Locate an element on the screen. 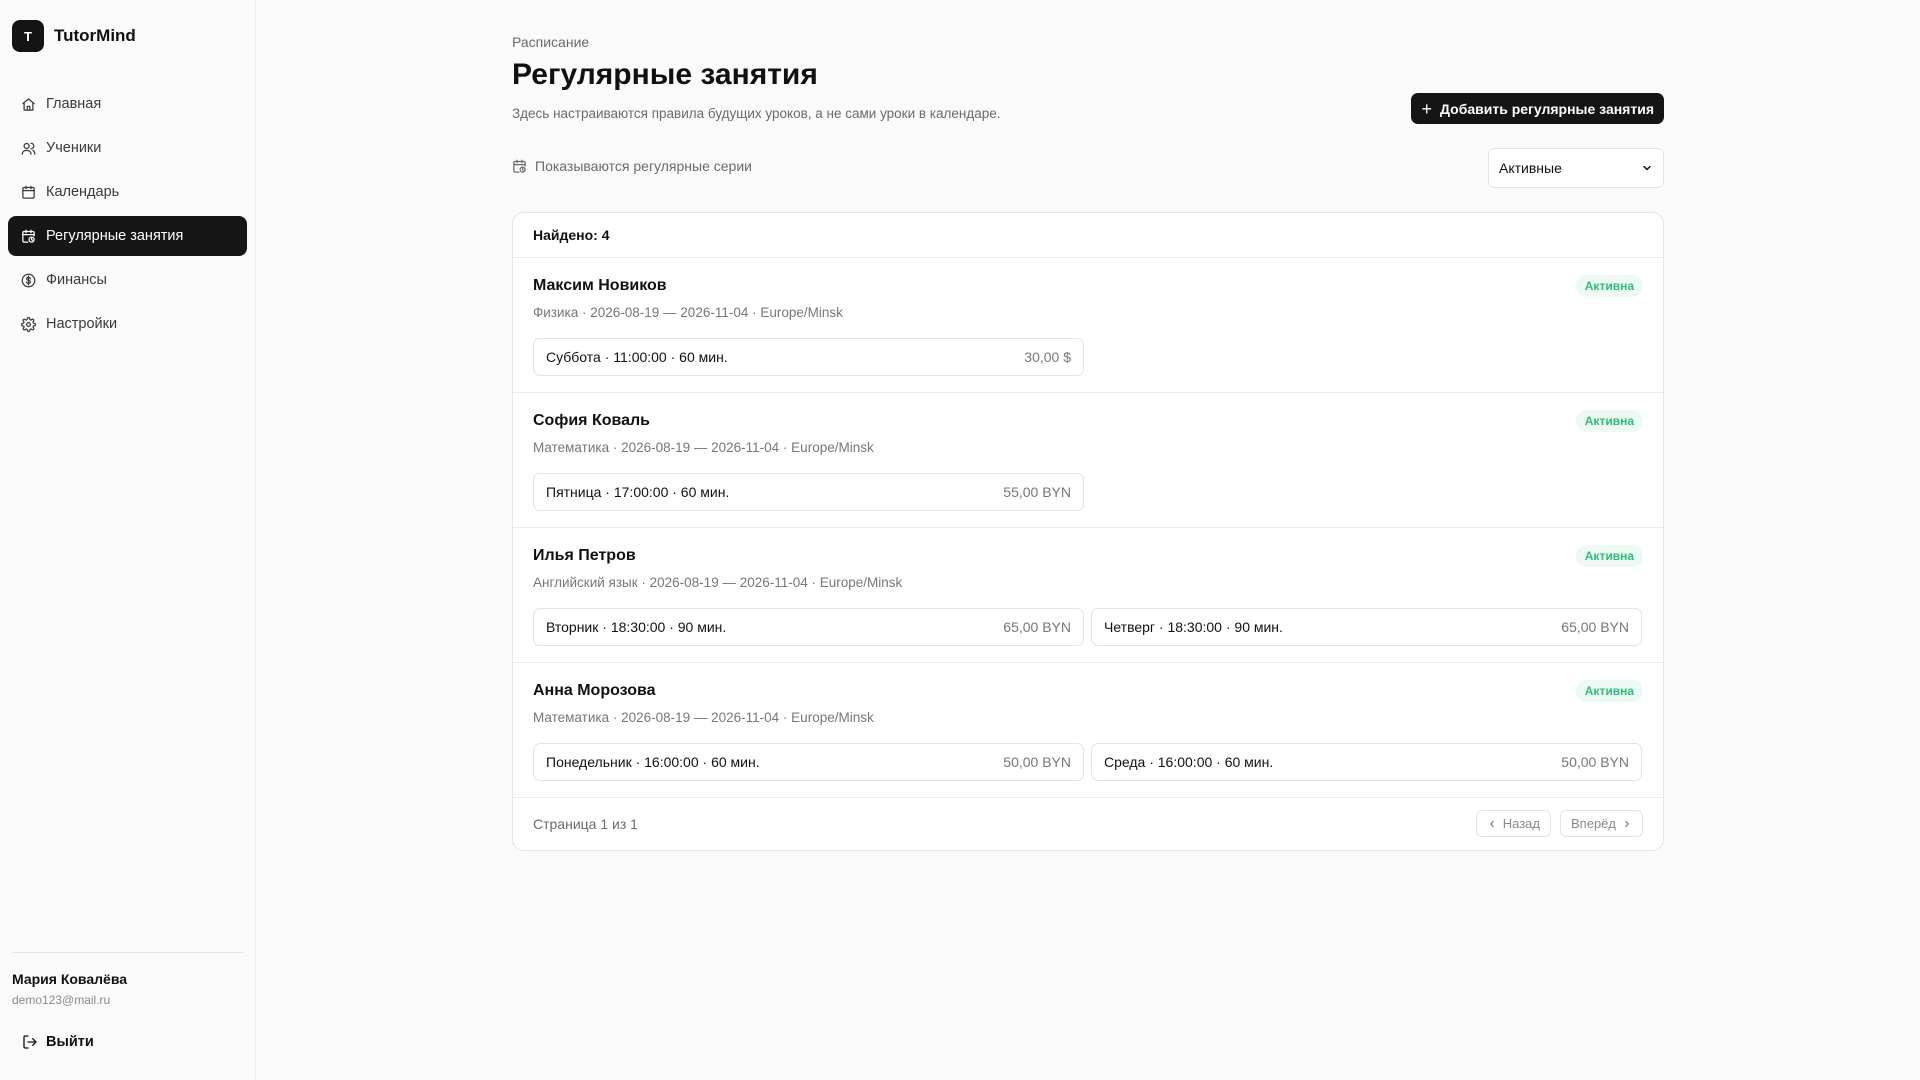 The image size is (1920, 1080). filter-note: Показываются регулярные серии is located at coordinates (632, 166).